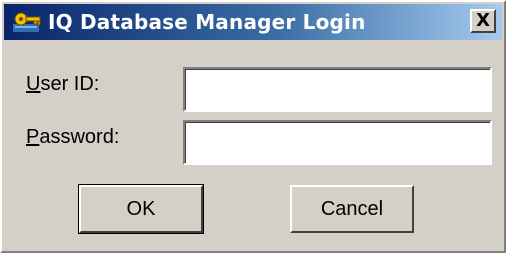 The image size is (506, 253). What do you see at coordinates (70, 84) in the screenshot?
I see `user-id-label-text: ser ID:` at bounding box center [70, 84].